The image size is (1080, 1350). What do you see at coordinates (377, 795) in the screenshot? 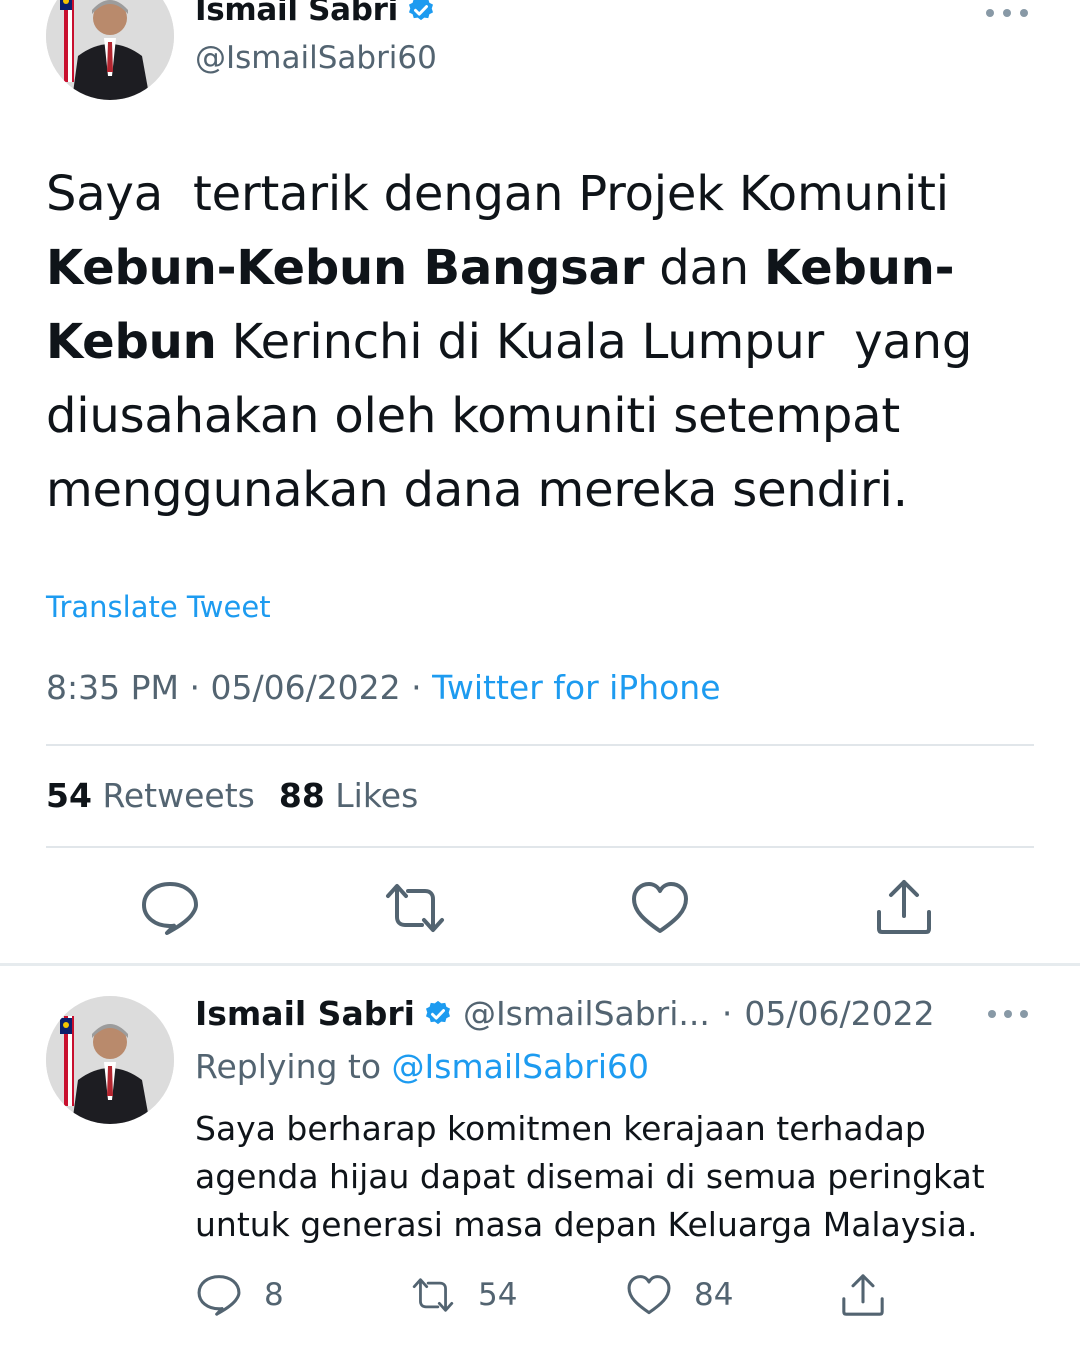
I see `likes-label: Likes` at bounding box center [377, 795].